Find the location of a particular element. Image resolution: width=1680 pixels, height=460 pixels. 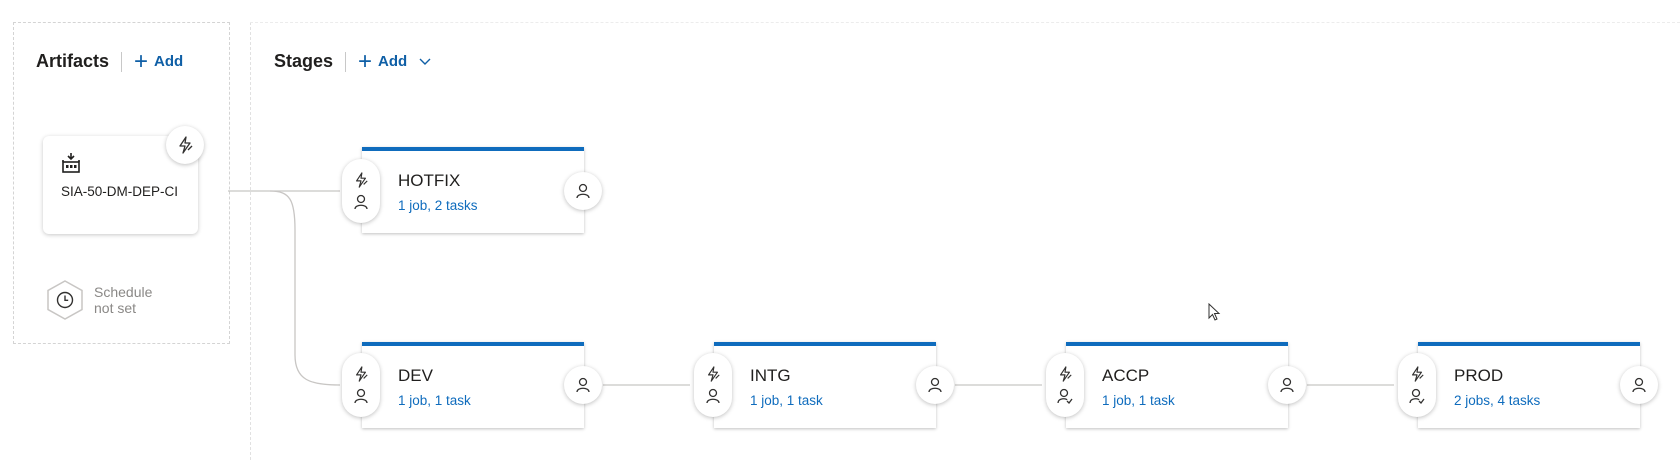

stage-tasks-link: 2 jobs, 4 tasks is located at coordinates (1497, 400).